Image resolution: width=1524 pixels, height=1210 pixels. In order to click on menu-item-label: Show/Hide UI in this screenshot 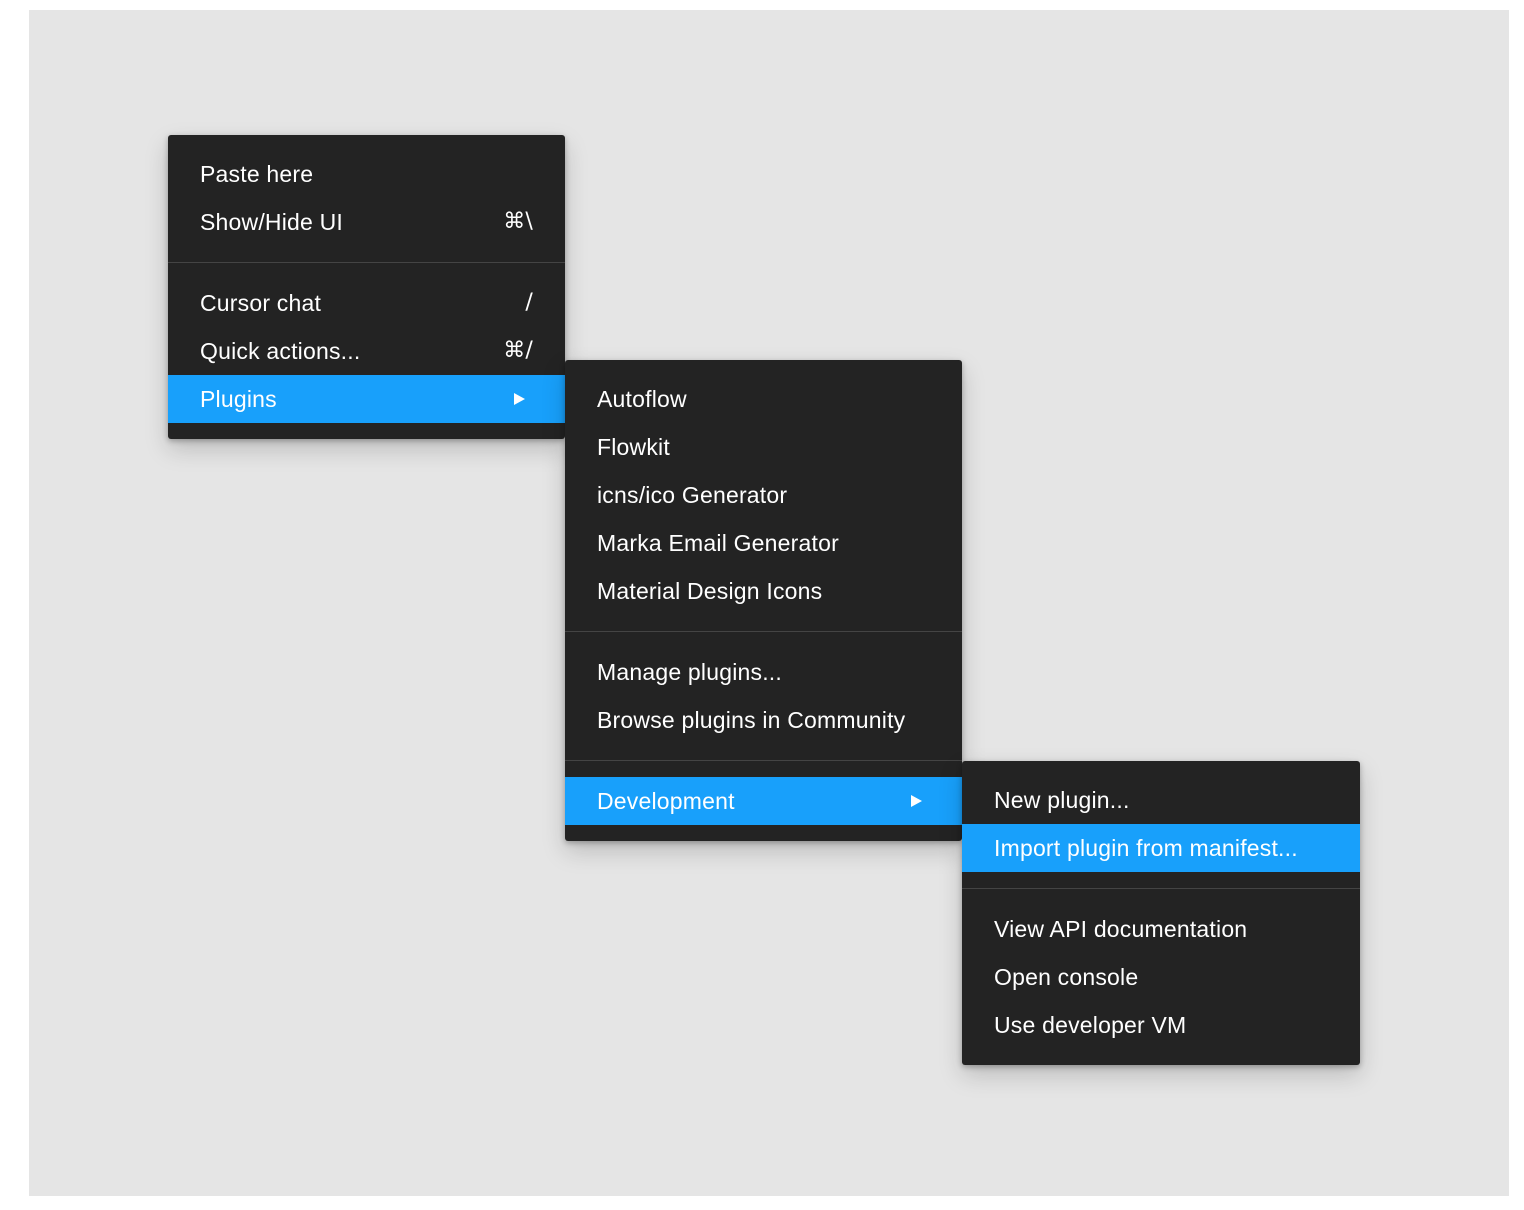, I will do `click(272, 222)`.